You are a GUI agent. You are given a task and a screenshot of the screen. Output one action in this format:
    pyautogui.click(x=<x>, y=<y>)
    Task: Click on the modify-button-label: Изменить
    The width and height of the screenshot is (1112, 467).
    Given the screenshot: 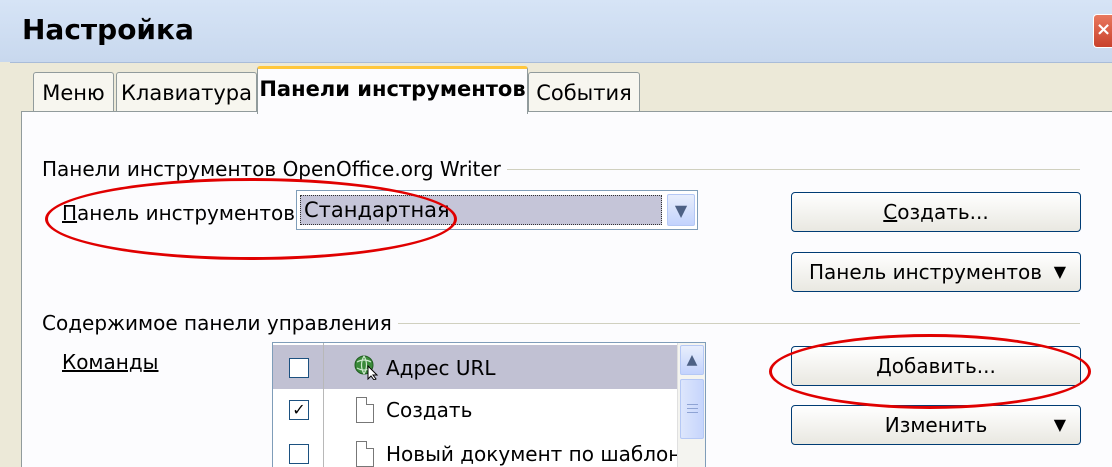 What is the action you would take?
    pyautogui.click(x=936, y=425)
    